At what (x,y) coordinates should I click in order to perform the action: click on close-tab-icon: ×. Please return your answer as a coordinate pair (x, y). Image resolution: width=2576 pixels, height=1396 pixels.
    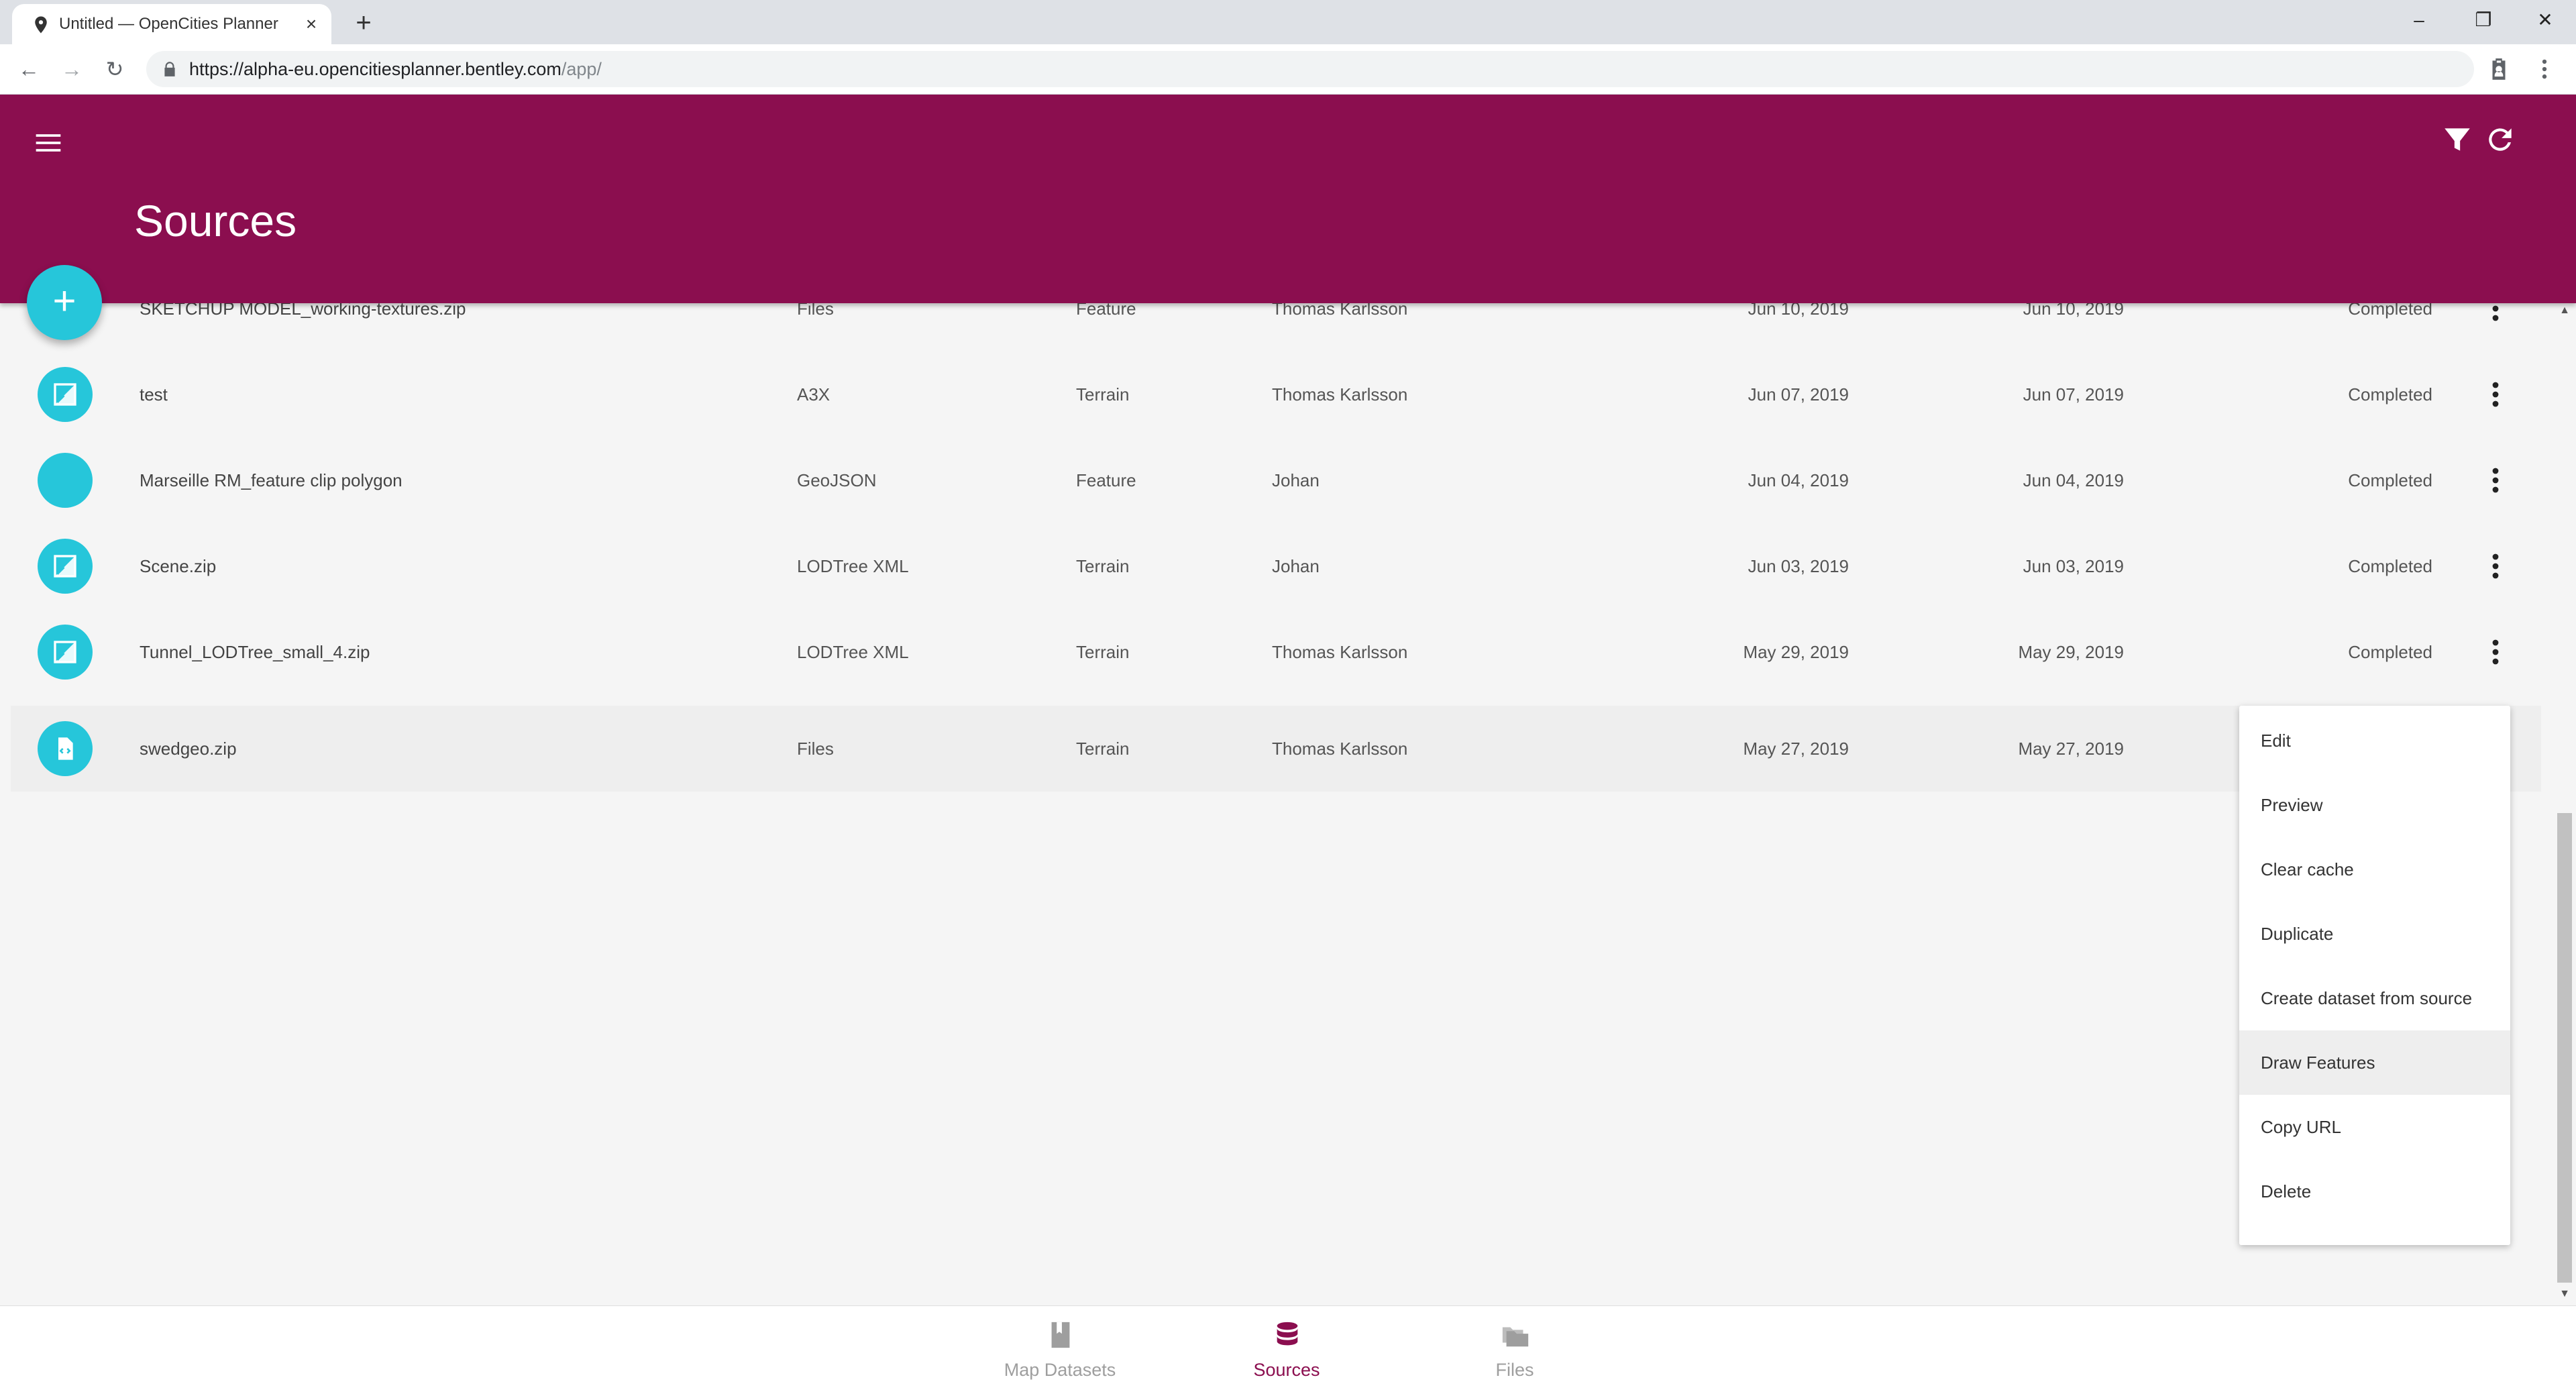
    Looking at the image, I should click on (311, 24).